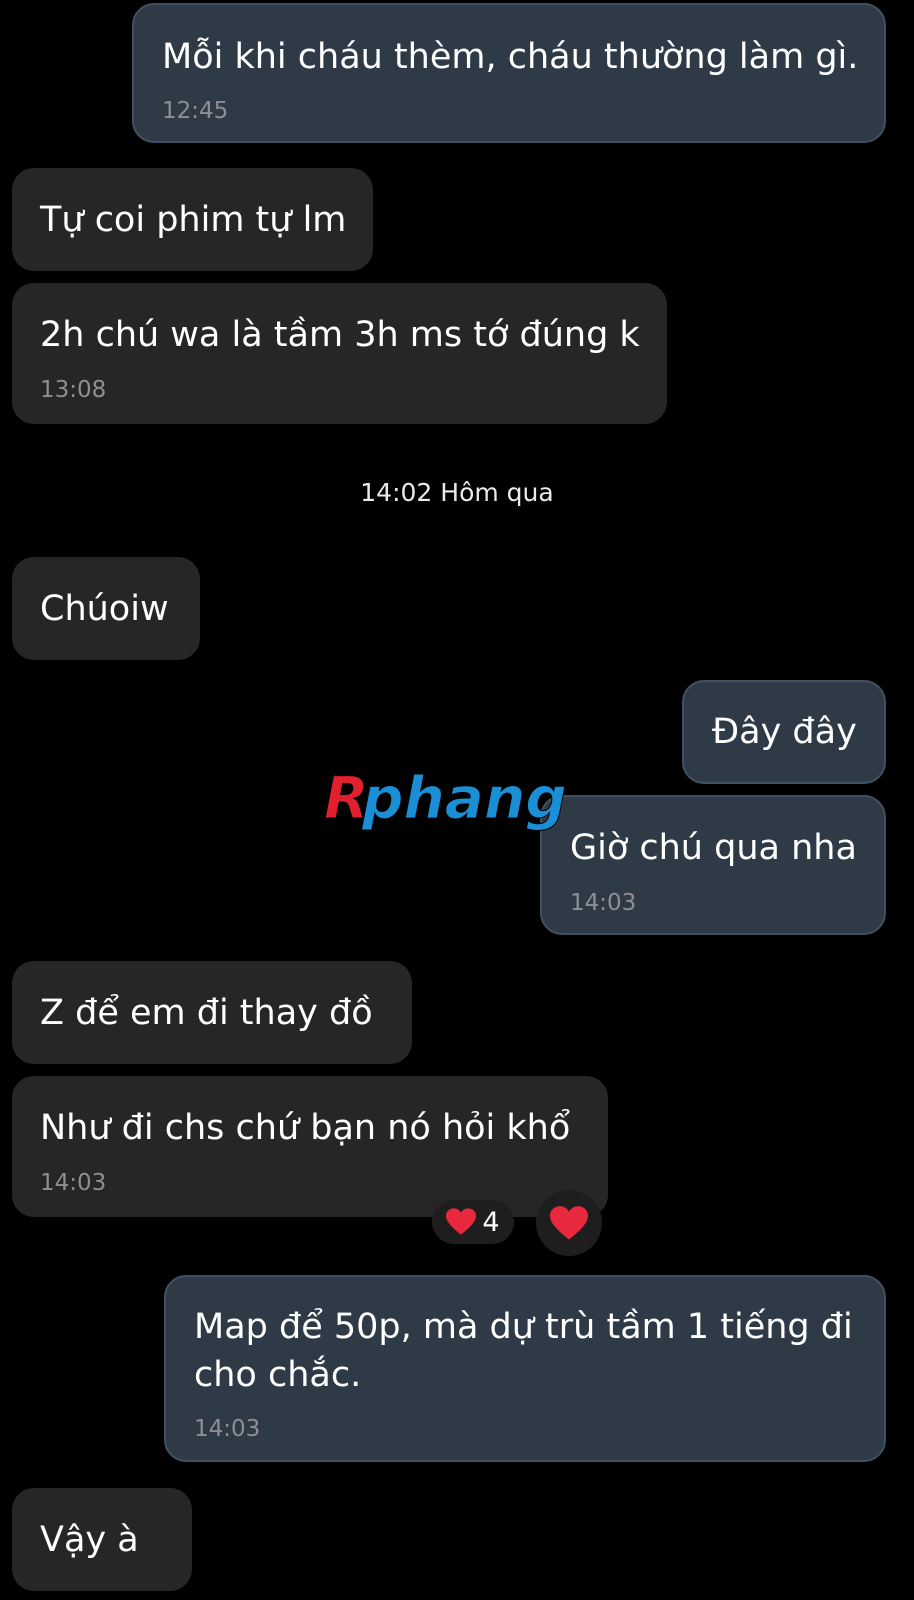 The height and width of the screenshot is (1600, 914). I want to click on message-text: Z để em đi thay đồ, so click(206, 1013).